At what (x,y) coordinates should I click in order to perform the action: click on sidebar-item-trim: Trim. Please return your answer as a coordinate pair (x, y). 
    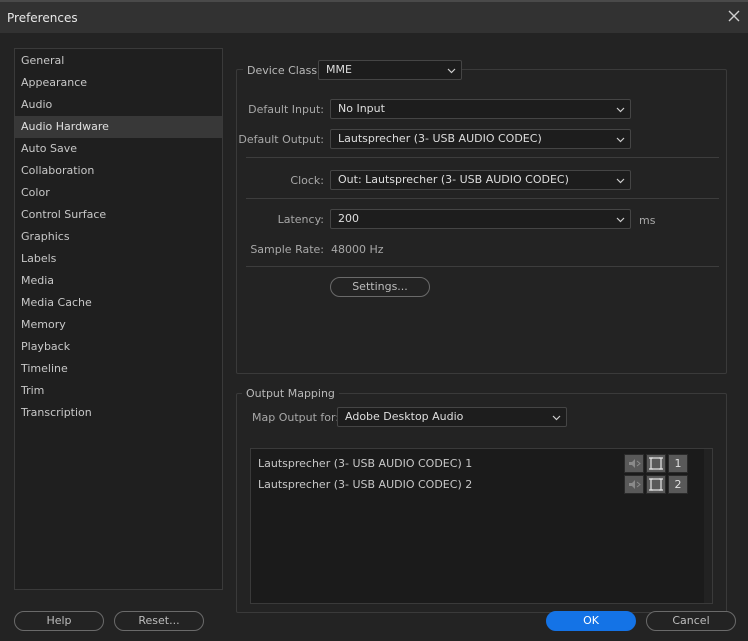
    Looking at the image, I should click on (118, 391).